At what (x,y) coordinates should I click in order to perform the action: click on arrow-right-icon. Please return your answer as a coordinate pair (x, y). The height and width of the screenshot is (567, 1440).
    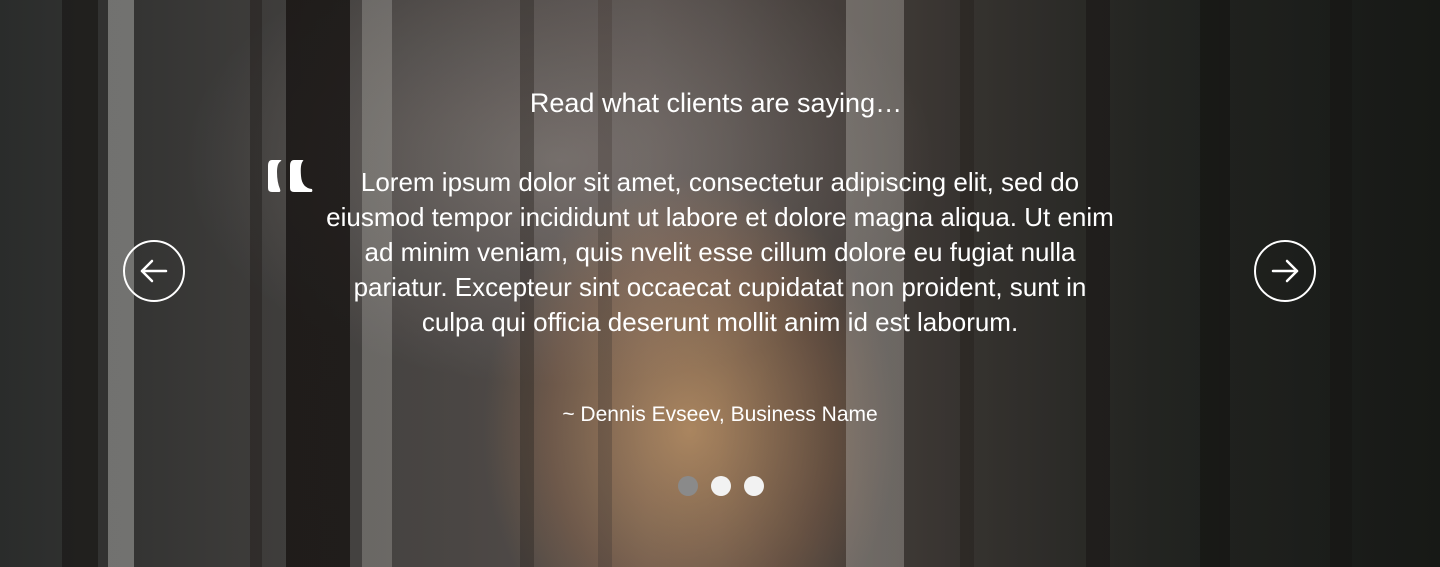
    Looking at the image, I should click on (1285, 271).